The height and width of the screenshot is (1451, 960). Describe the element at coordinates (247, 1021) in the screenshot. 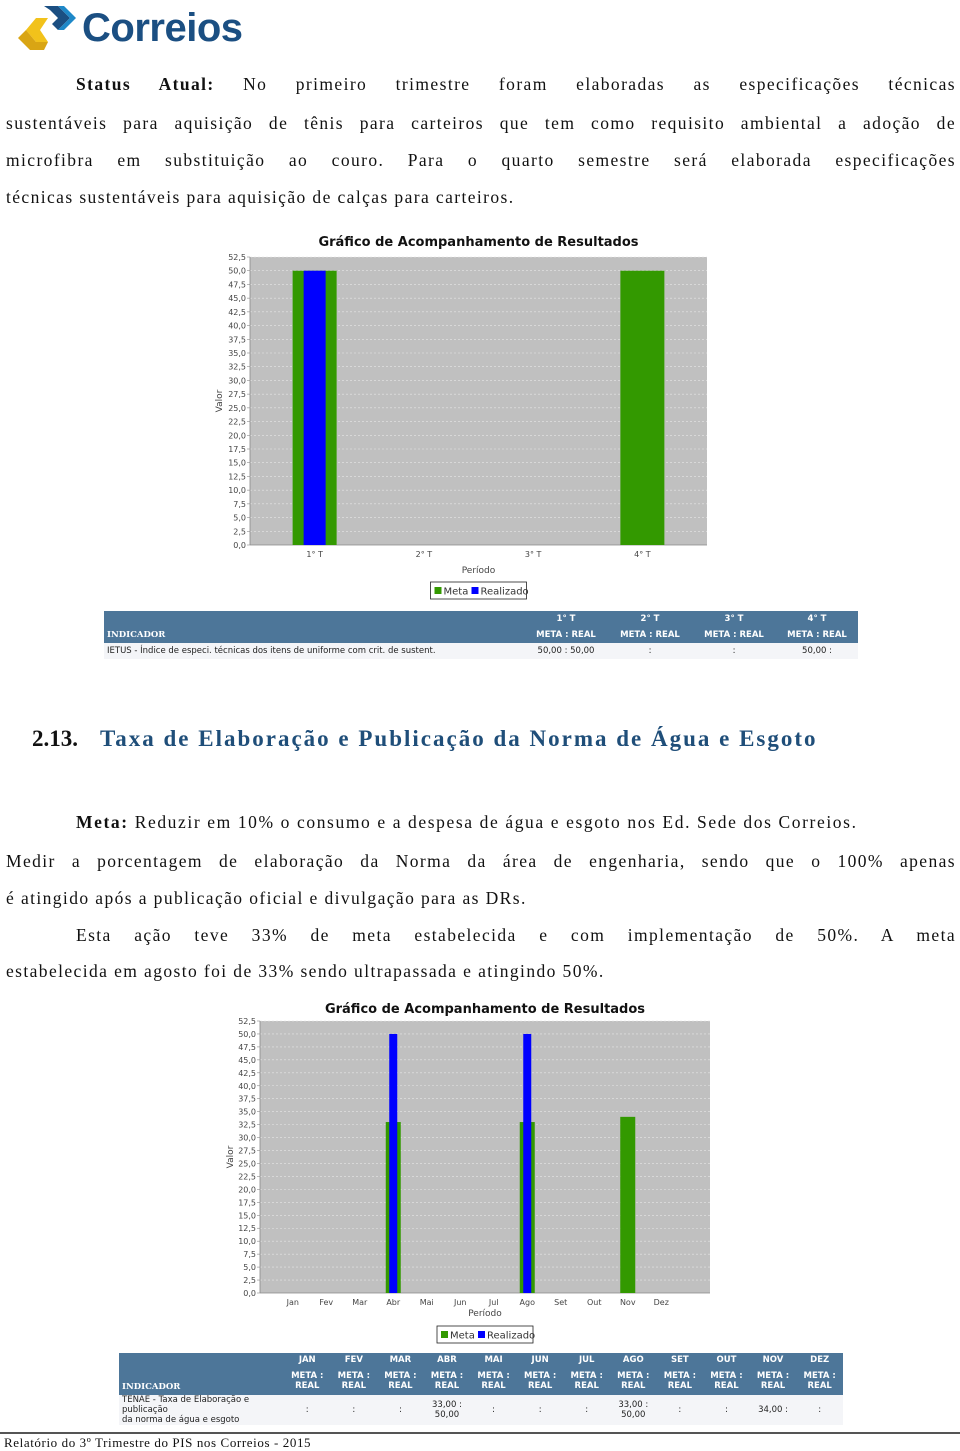

I see `y-tick-label: 52,5` at that location.